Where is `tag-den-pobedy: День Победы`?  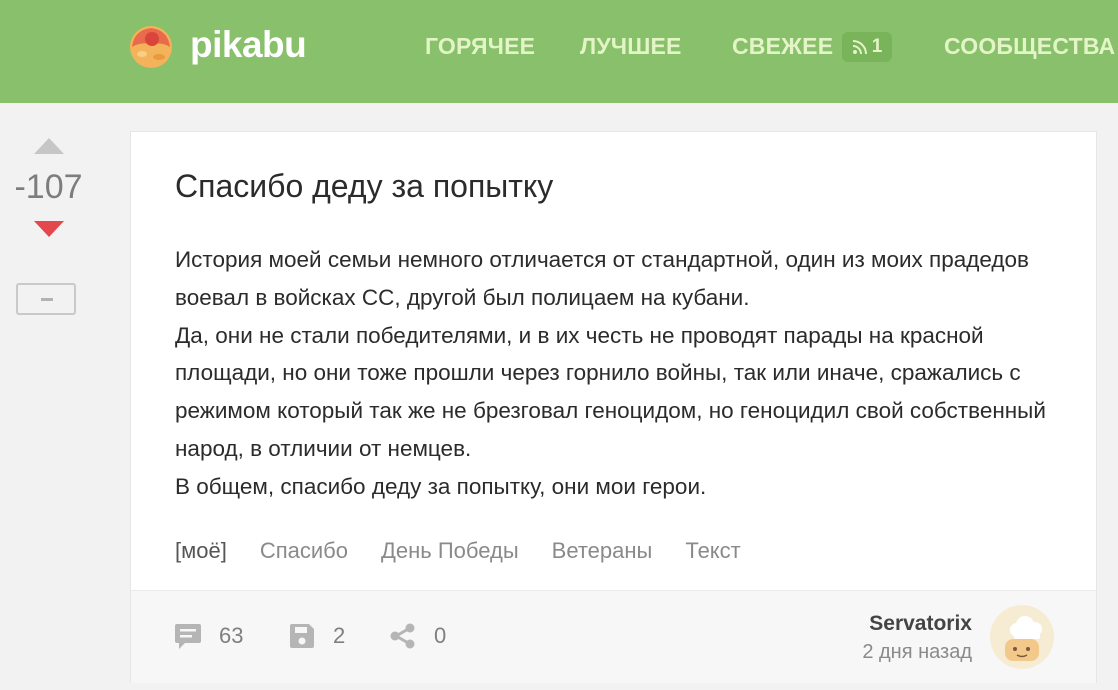 tag-den-pobedy: День Победы is located at coordinates (450, 551).